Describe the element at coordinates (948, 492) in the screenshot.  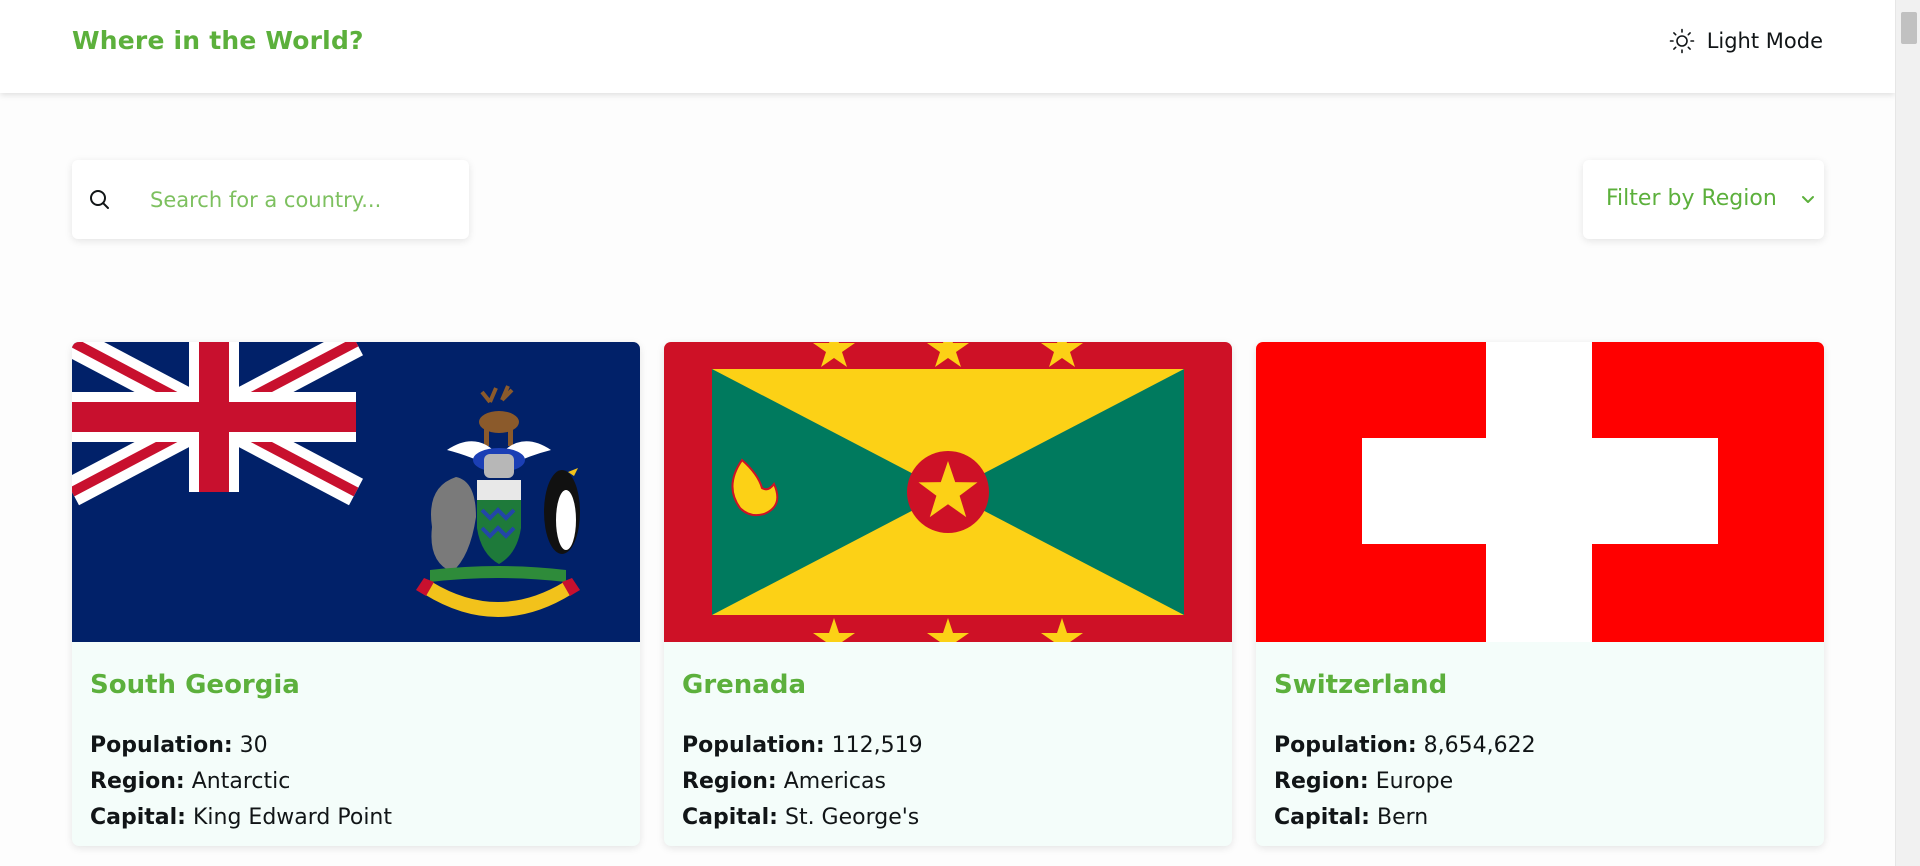
I see `grenada-flag` at that location.